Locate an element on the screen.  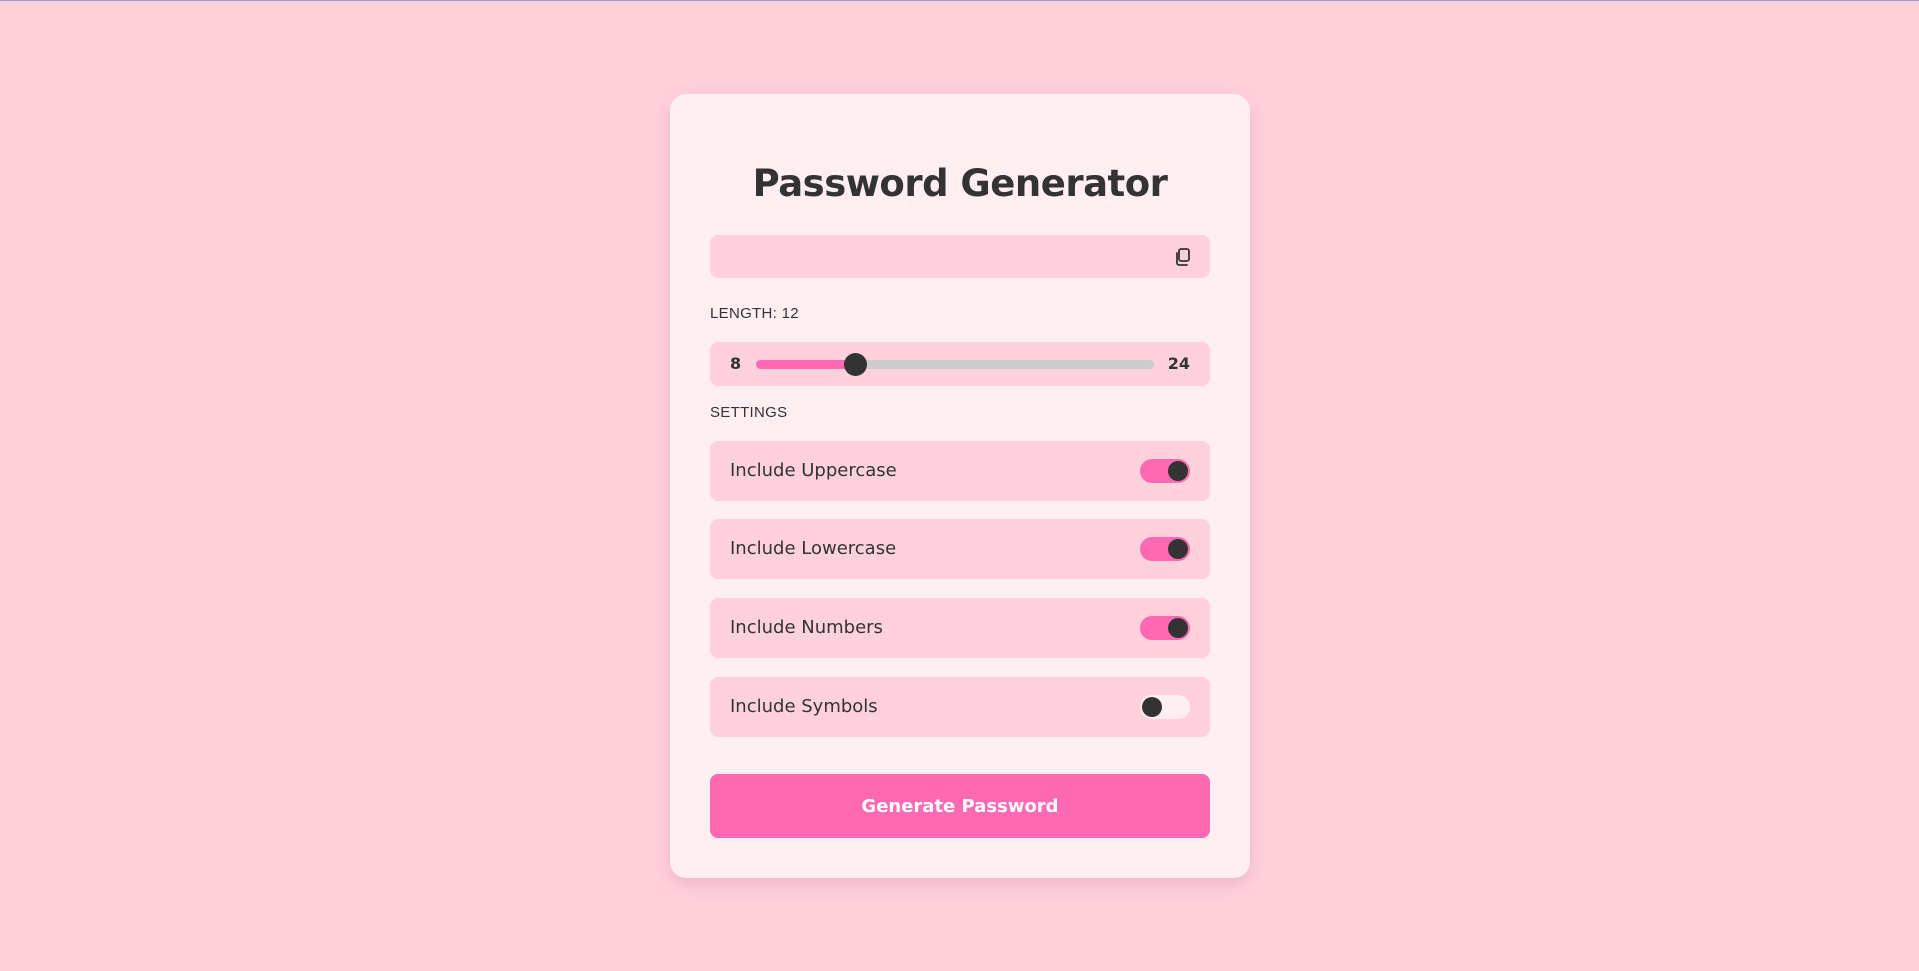
slider-fill is located at coordinates (806, 364).